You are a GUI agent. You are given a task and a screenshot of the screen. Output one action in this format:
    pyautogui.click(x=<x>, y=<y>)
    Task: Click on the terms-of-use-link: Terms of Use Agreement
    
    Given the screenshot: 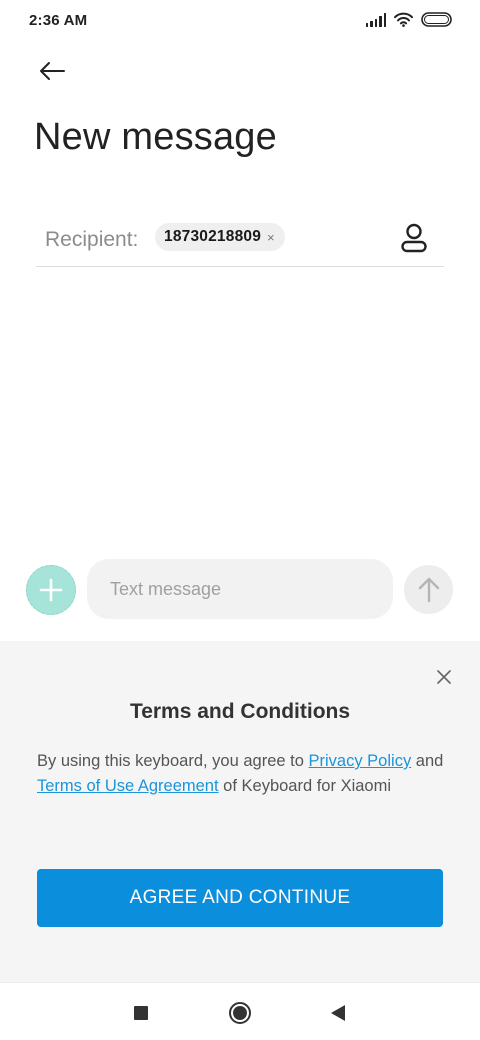 What is the action you would take?
    pyautogui.click(x=128, y=786)
    